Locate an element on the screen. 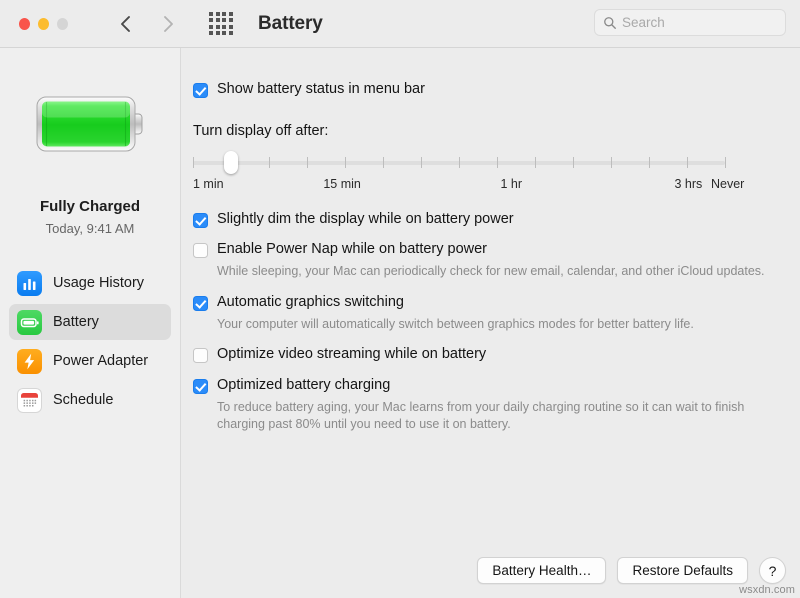 Image resolution: width=800 pixels, height=598 pixels. slider-label: 15 min is located at coordinates (342, 184).